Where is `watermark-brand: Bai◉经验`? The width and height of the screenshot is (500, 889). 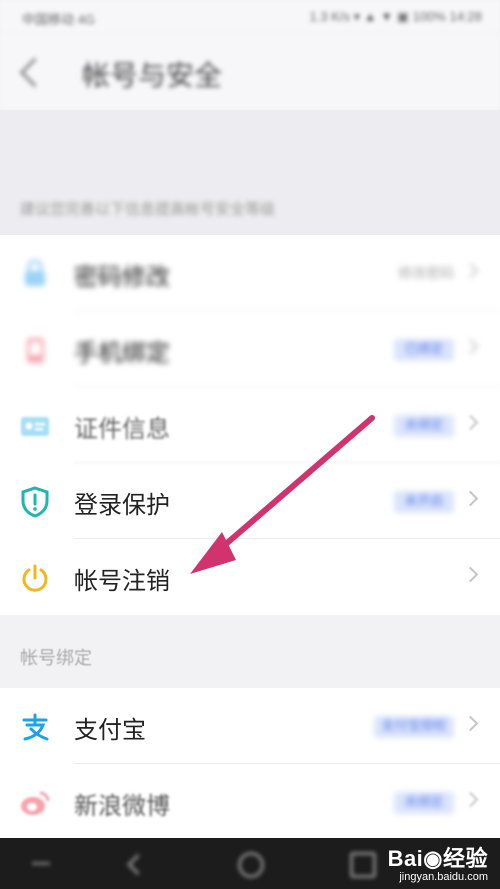
watermark-brand: Bai◉经验 is located at coordinates (437, 858).